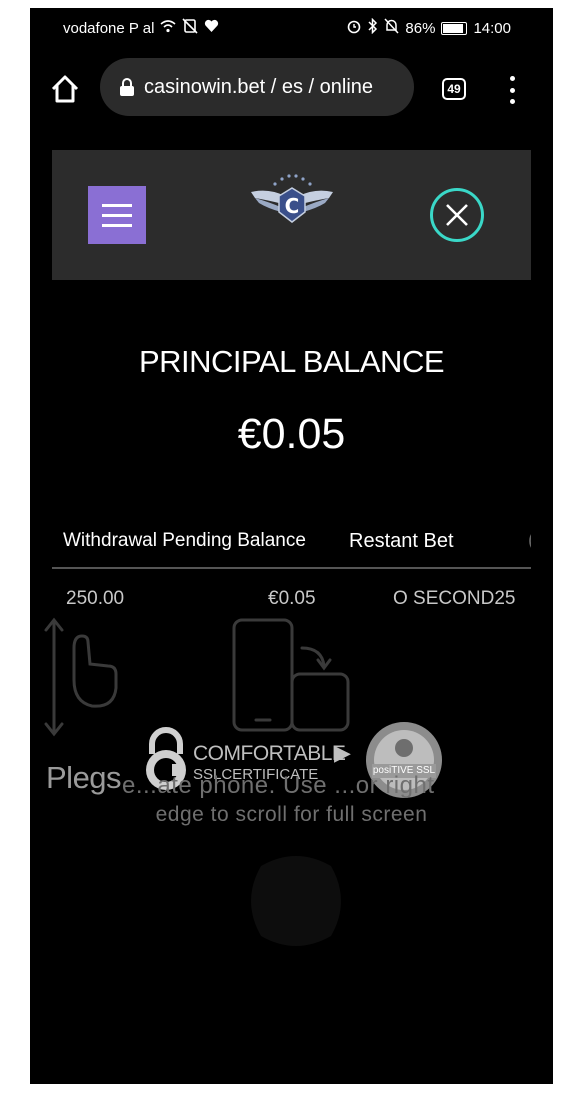 This screenshot has height=1093, width=582. I want to click on home-icon, so click(65, 89).